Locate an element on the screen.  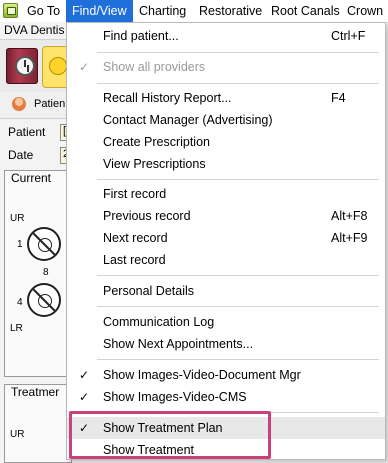
menu-crown: Crown is located at coordinates (364, 11).